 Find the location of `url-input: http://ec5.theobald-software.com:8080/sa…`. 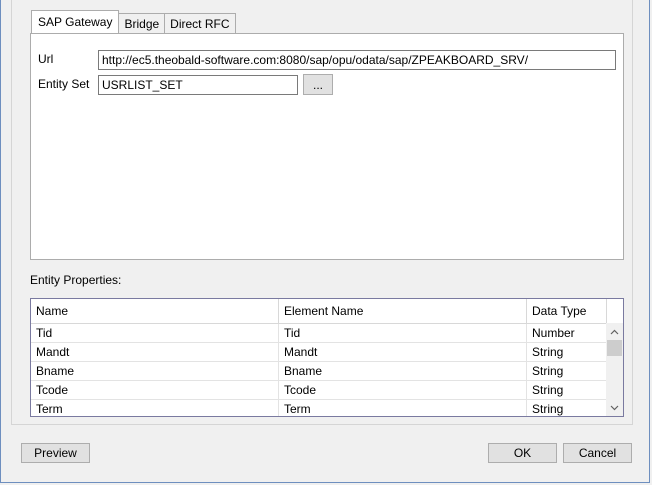

url-input: http://ec5.theobald-software.com:8080/sa… is located at coordinates (357, 60).